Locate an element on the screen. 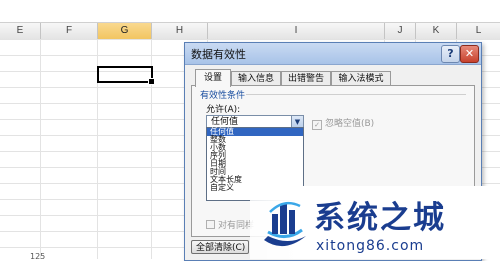 This screenshot has width=500, height=261. ignore-blank-label: 忽略空值(B) is located at coordinates (350, 124).